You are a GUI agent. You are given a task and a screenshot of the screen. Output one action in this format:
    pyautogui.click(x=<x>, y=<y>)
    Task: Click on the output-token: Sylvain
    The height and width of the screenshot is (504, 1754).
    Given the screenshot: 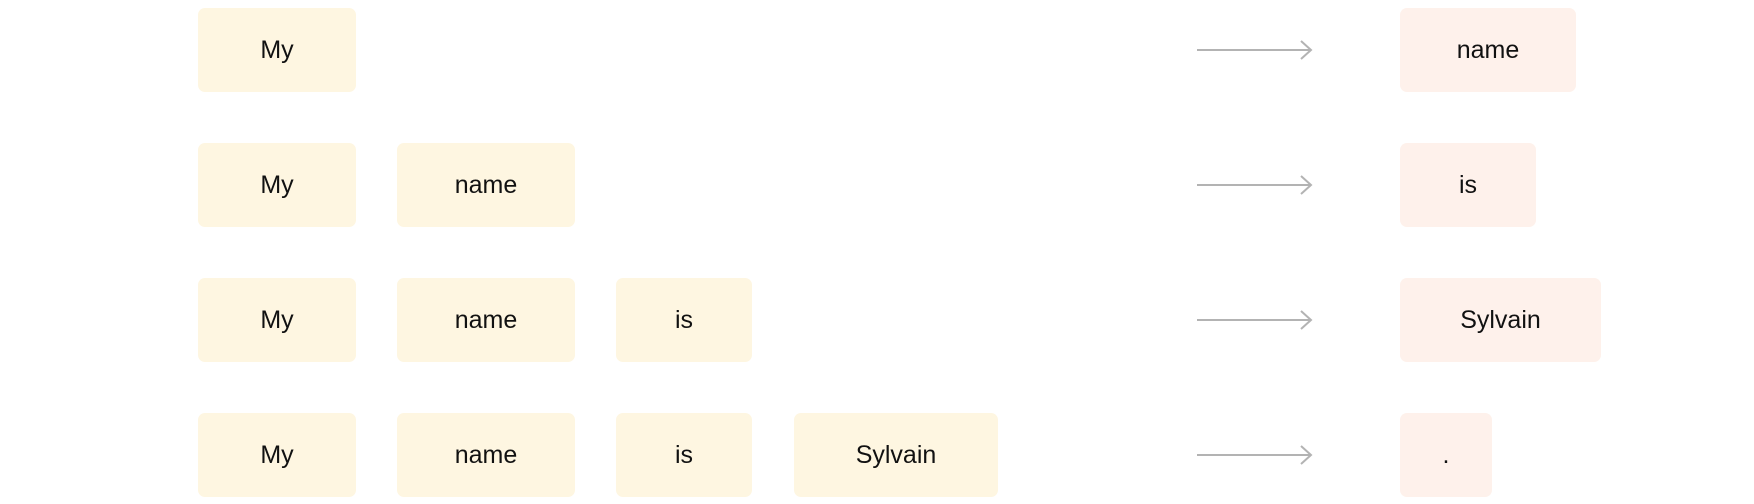 What is the action you would take?
    pyautogui.click(x=1500, y=320)
    